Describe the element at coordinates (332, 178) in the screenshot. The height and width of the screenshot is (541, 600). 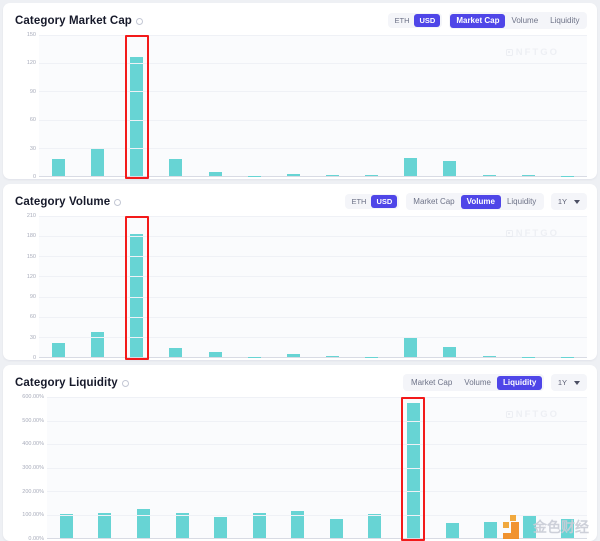
I see `x-axis-label: Social` at that location.